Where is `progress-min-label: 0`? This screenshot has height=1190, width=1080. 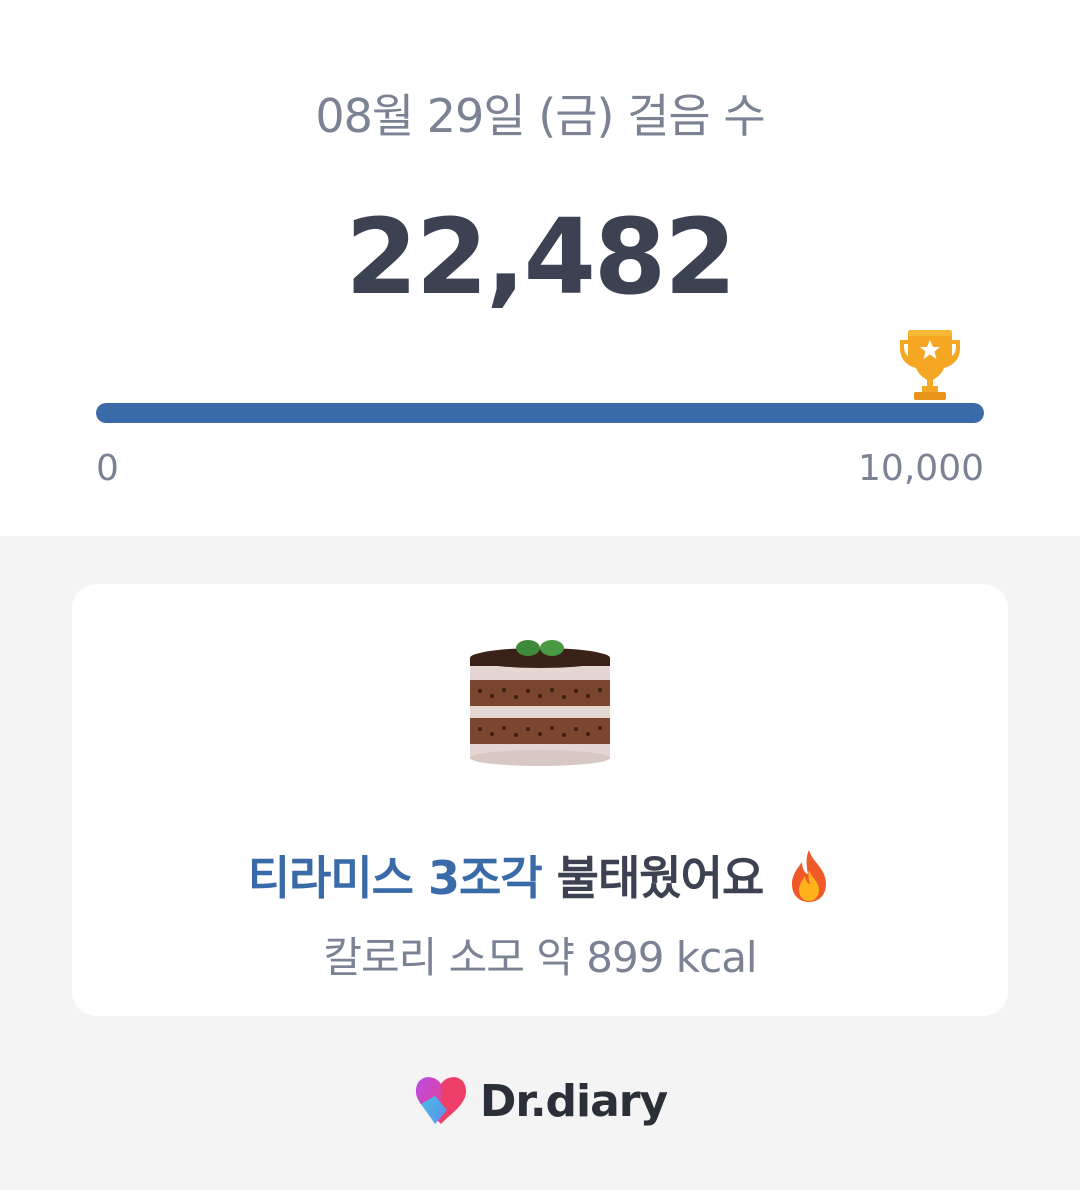
progress-min-label: 0 is located at coordinates (107, 468).